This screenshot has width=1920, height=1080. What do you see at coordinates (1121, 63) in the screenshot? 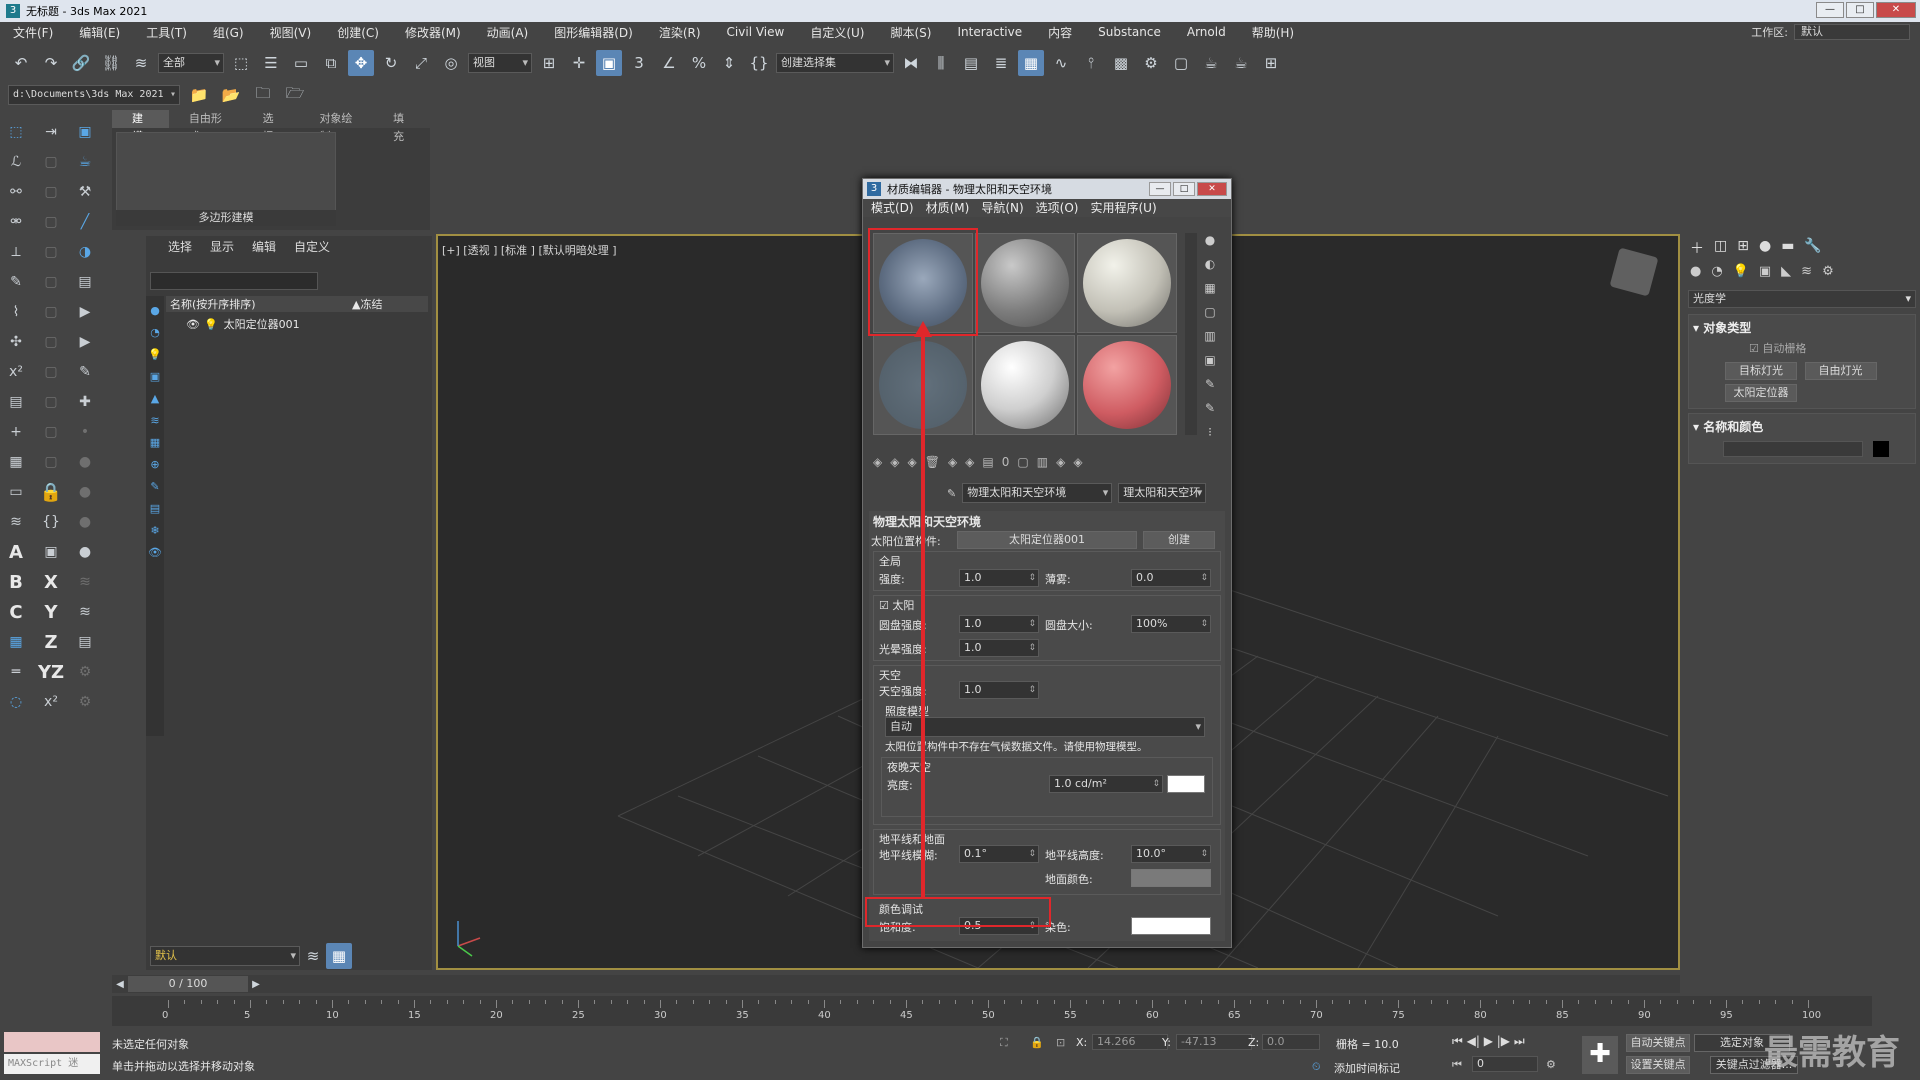
I see `material-editor-icon: ▩` at bounding box center [1121, 63].